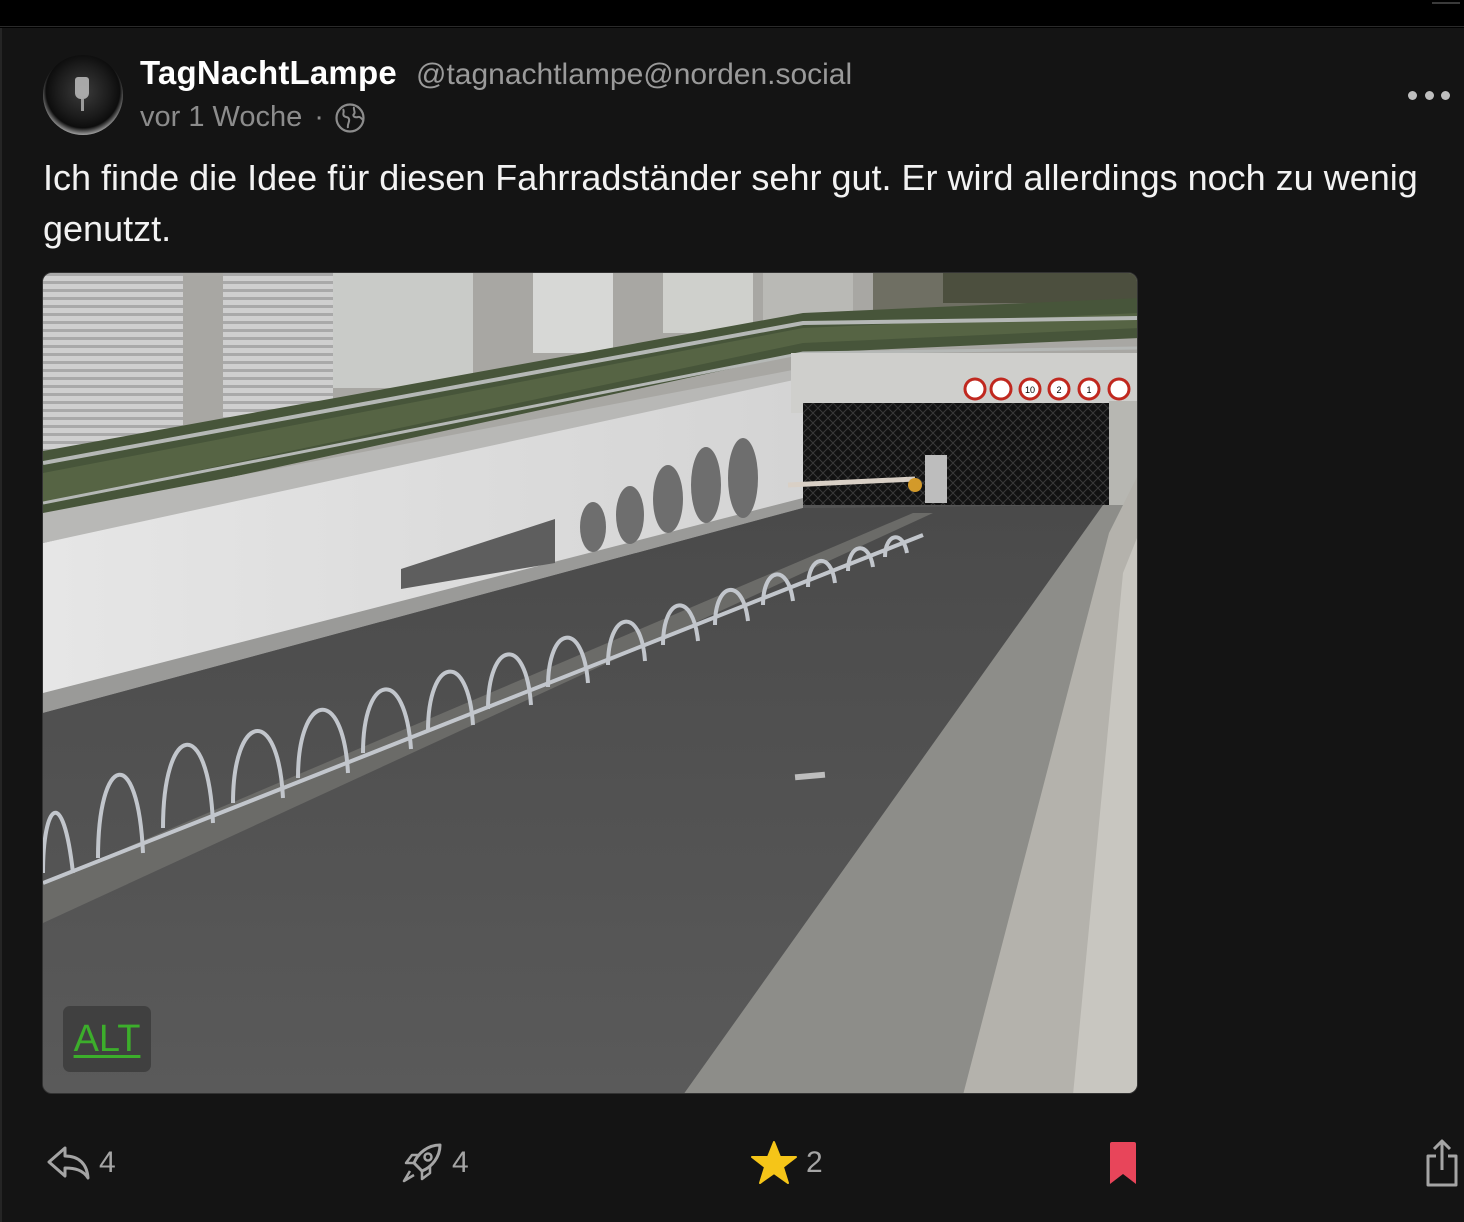 The image size is (1464, 1222). Describe the element at coordinates (1058, 390) in the screenshot. I see `sign-label: 2` at that location.